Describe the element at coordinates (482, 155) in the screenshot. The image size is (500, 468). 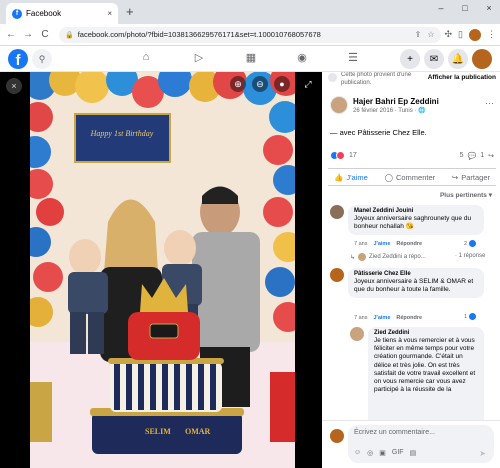
I see `share-count: 1` at that location.